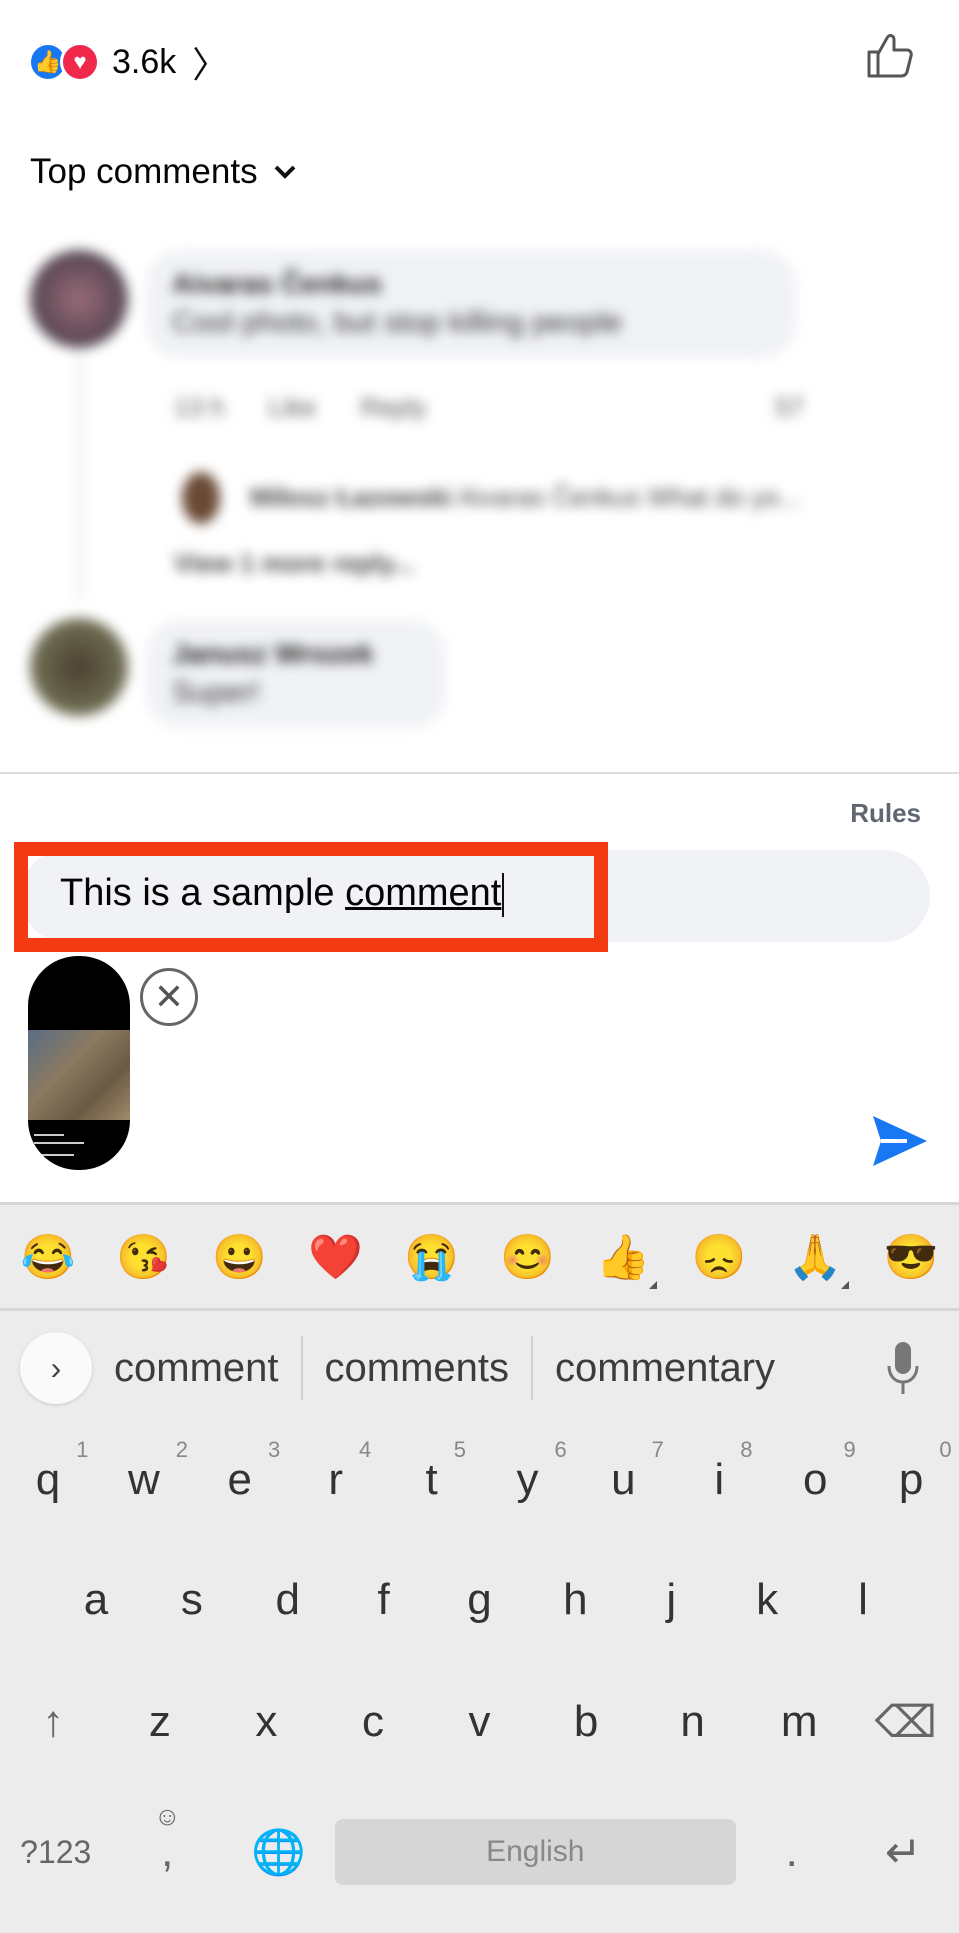 The width and height of the screenshot is (959, 1933). Describe the element at coordinates (746, 1449) in the screenshot. I see `key-hint: 8` at that location.